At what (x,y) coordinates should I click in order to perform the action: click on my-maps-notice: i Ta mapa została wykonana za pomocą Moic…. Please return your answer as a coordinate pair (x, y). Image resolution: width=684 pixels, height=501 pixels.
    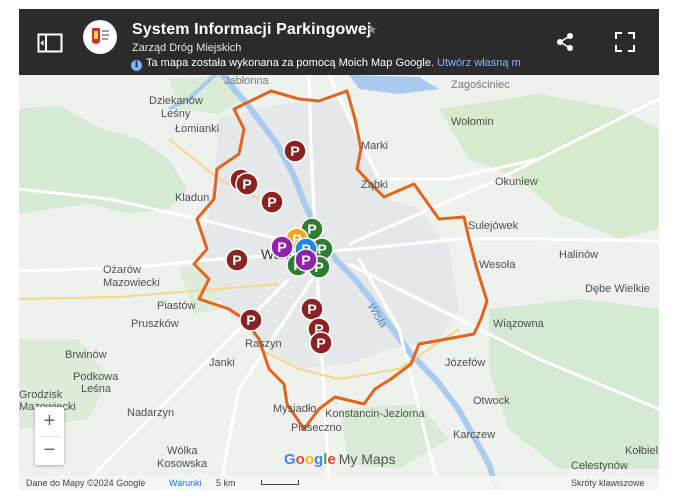
    Looking at the image, I should click on (327, 64).